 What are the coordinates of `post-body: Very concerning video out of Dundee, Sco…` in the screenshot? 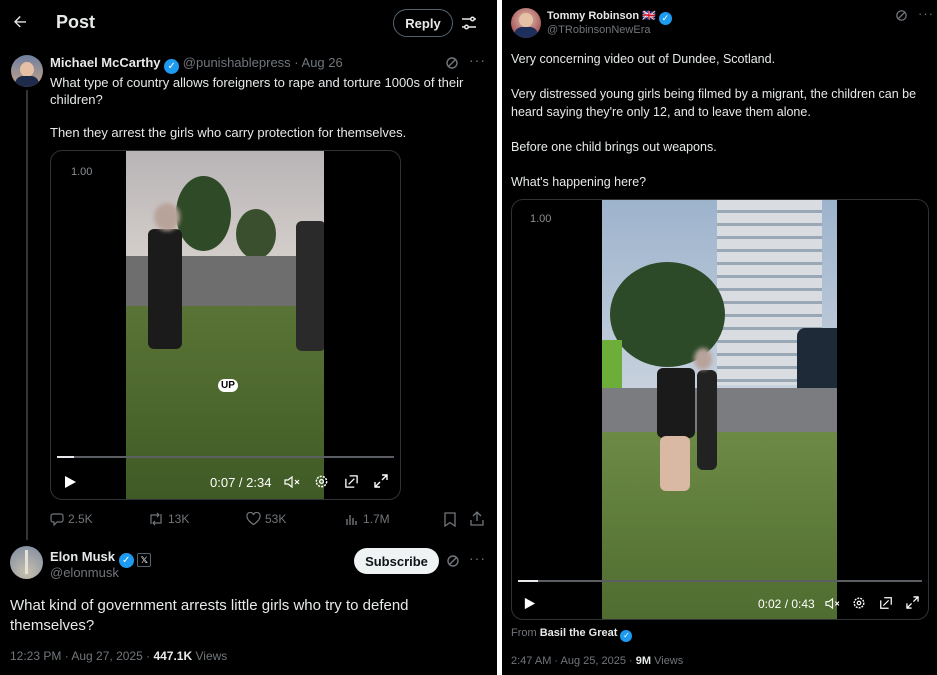 It's located at (721, 120).